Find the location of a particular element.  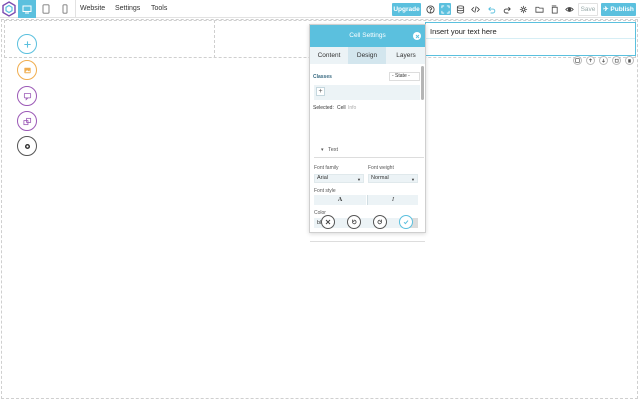

tab-layers: Layers is located at coordinates (406, 55).